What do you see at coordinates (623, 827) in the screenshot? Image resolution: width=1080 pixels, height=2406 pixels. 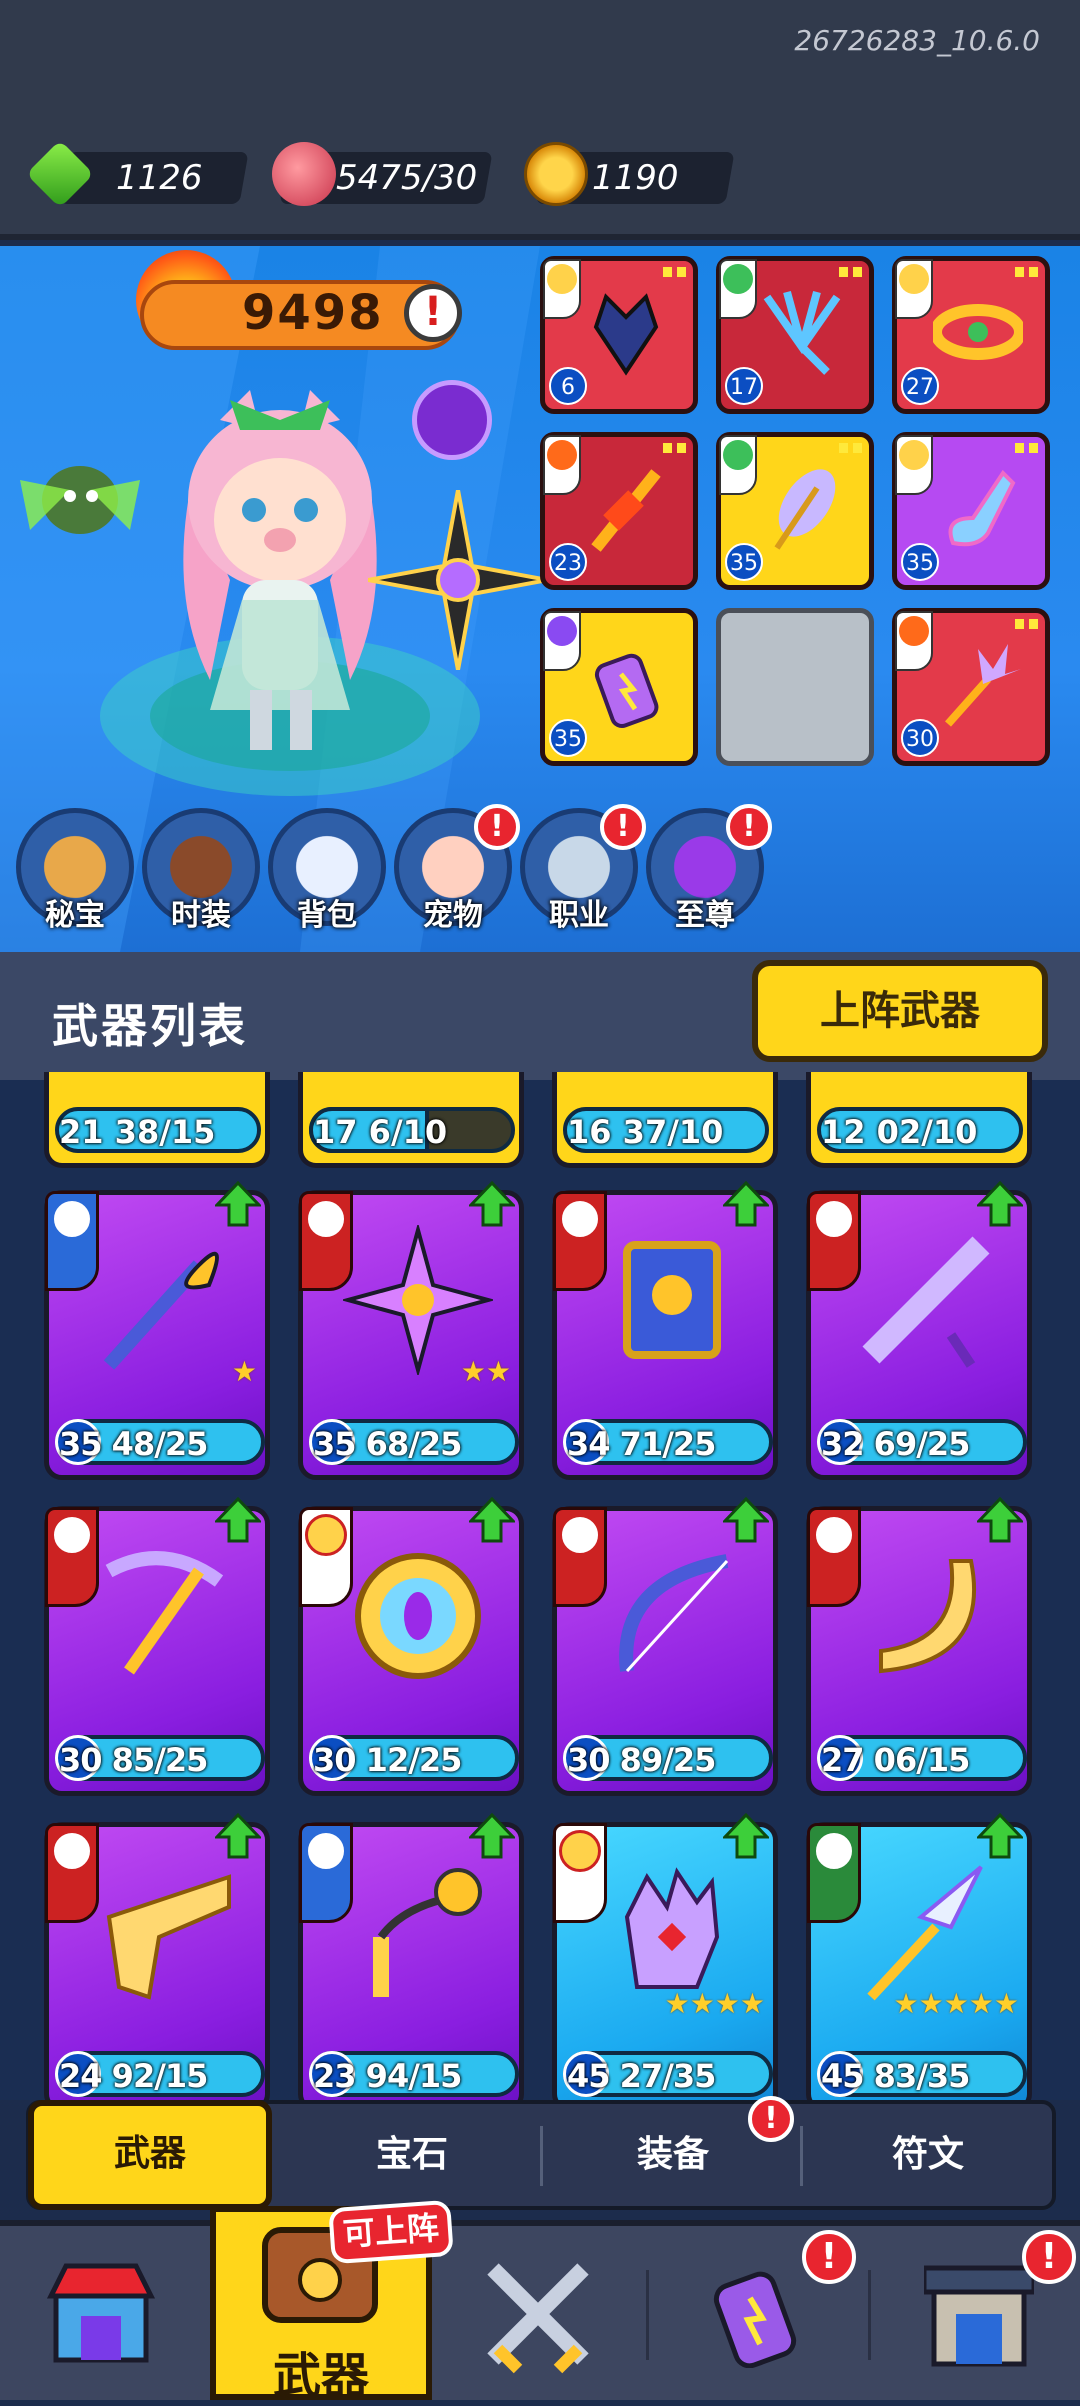 I see `career-alert-icon: !` at bounding box center [623, 827].